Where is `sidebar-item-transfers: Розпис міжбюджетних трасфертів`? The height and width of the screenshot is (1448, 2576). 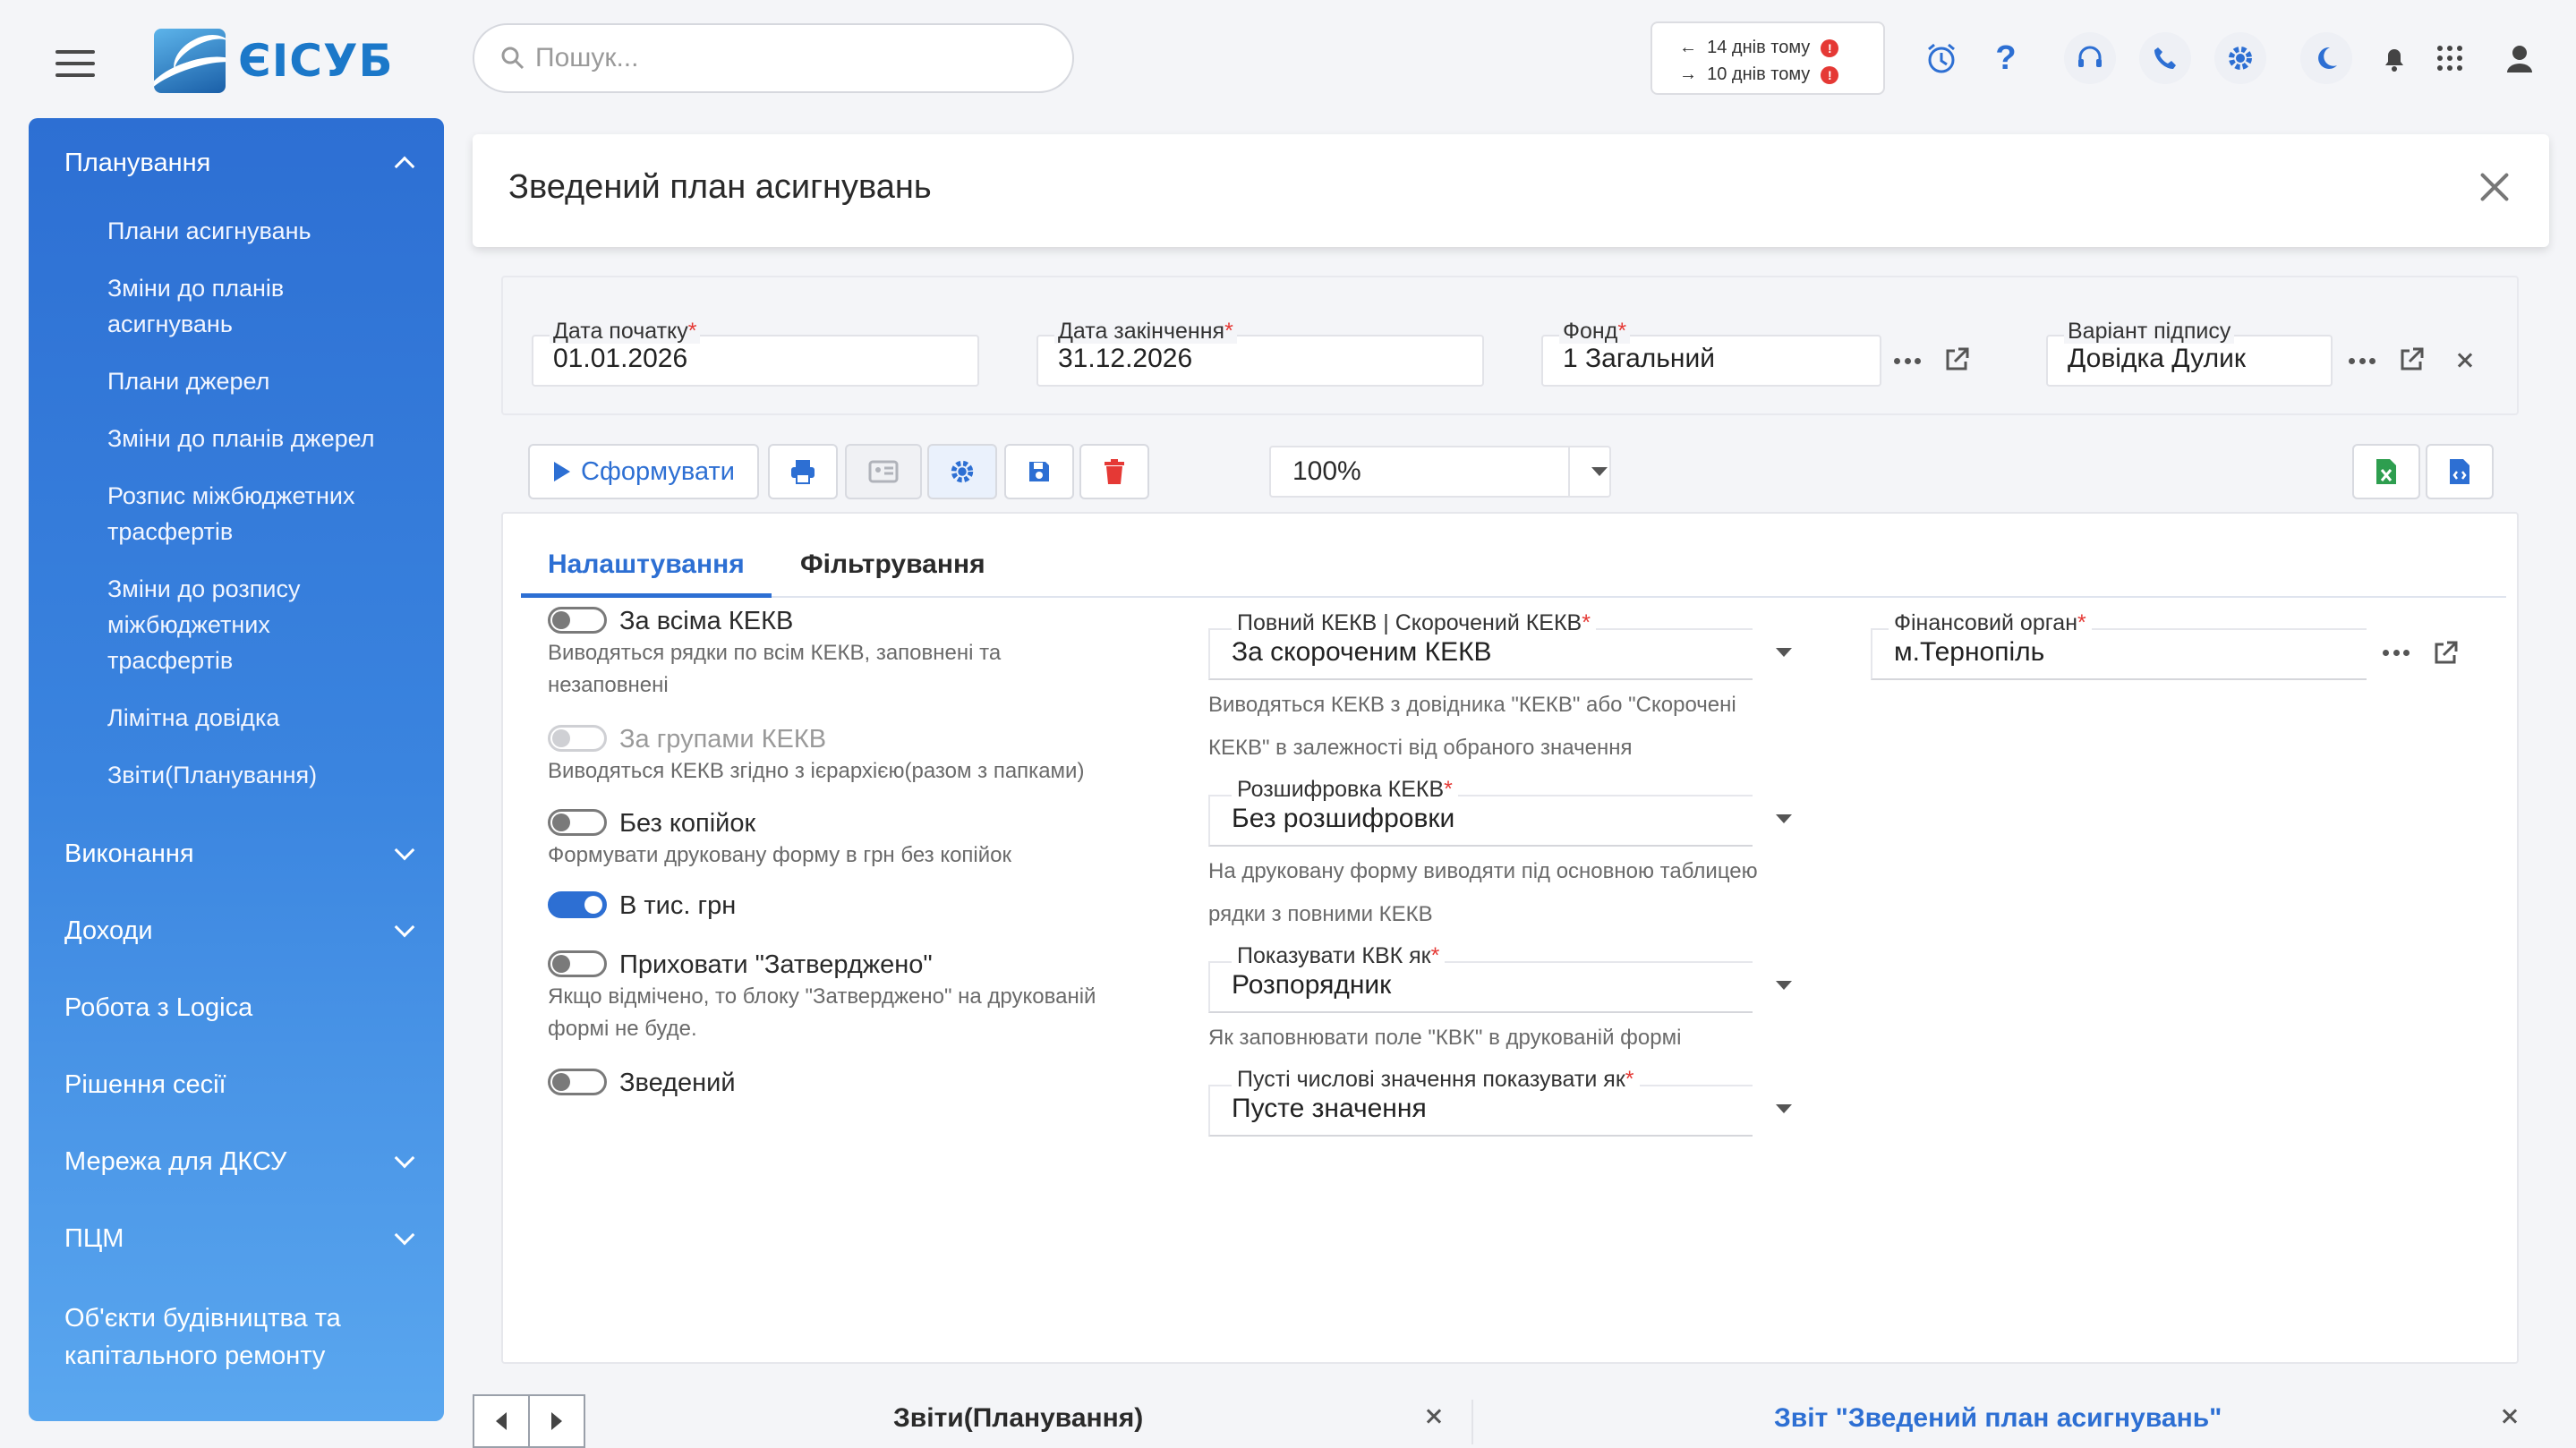 sidebar-item-transfers: Розпис міжбюджетних трасфертів is located at coordinates (259, 513).